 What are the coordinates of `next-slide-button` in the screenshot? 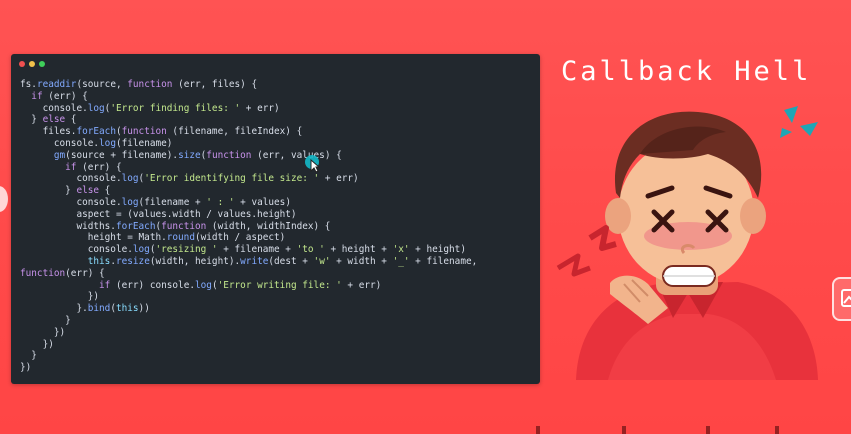 It's located at (841, 299).